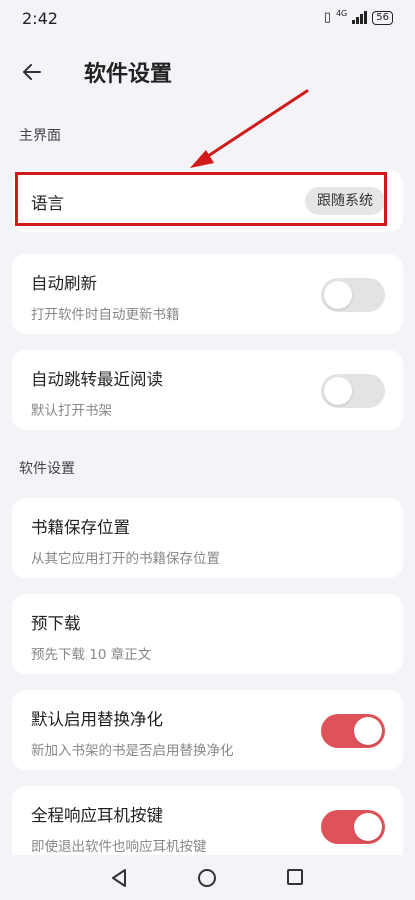 The height and width of the screenshot is (900, 415). What do you see at coordinates (249, 128) in the screenshot?
I see `annotation-arrow-icon` at bounding box center [249, 128].